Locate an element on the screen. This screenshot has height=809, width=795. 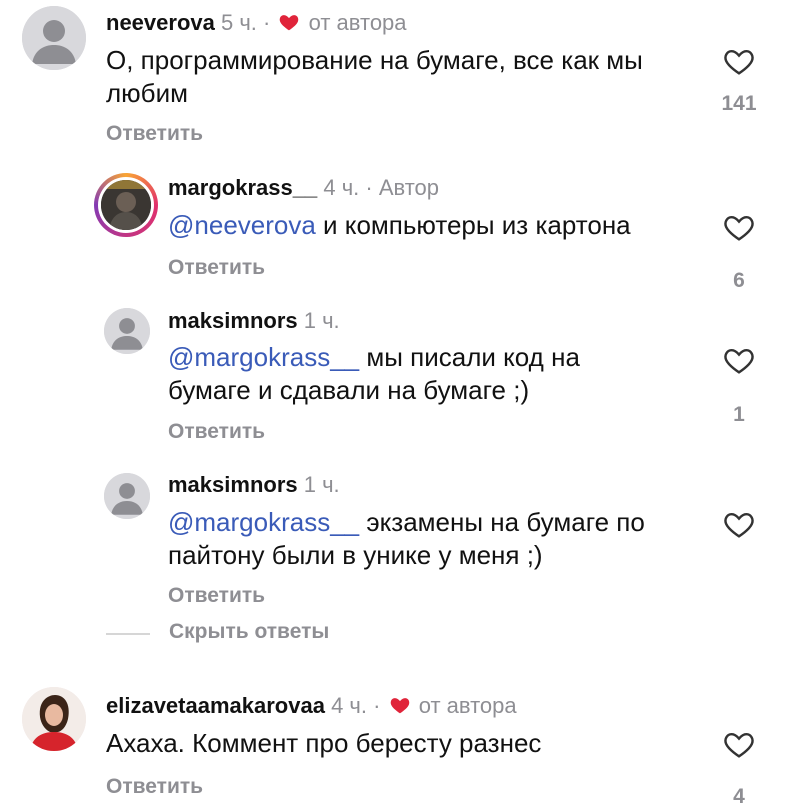
comment-text: @neeverova и компьютеры из картона is located at coordinates (438, 225).